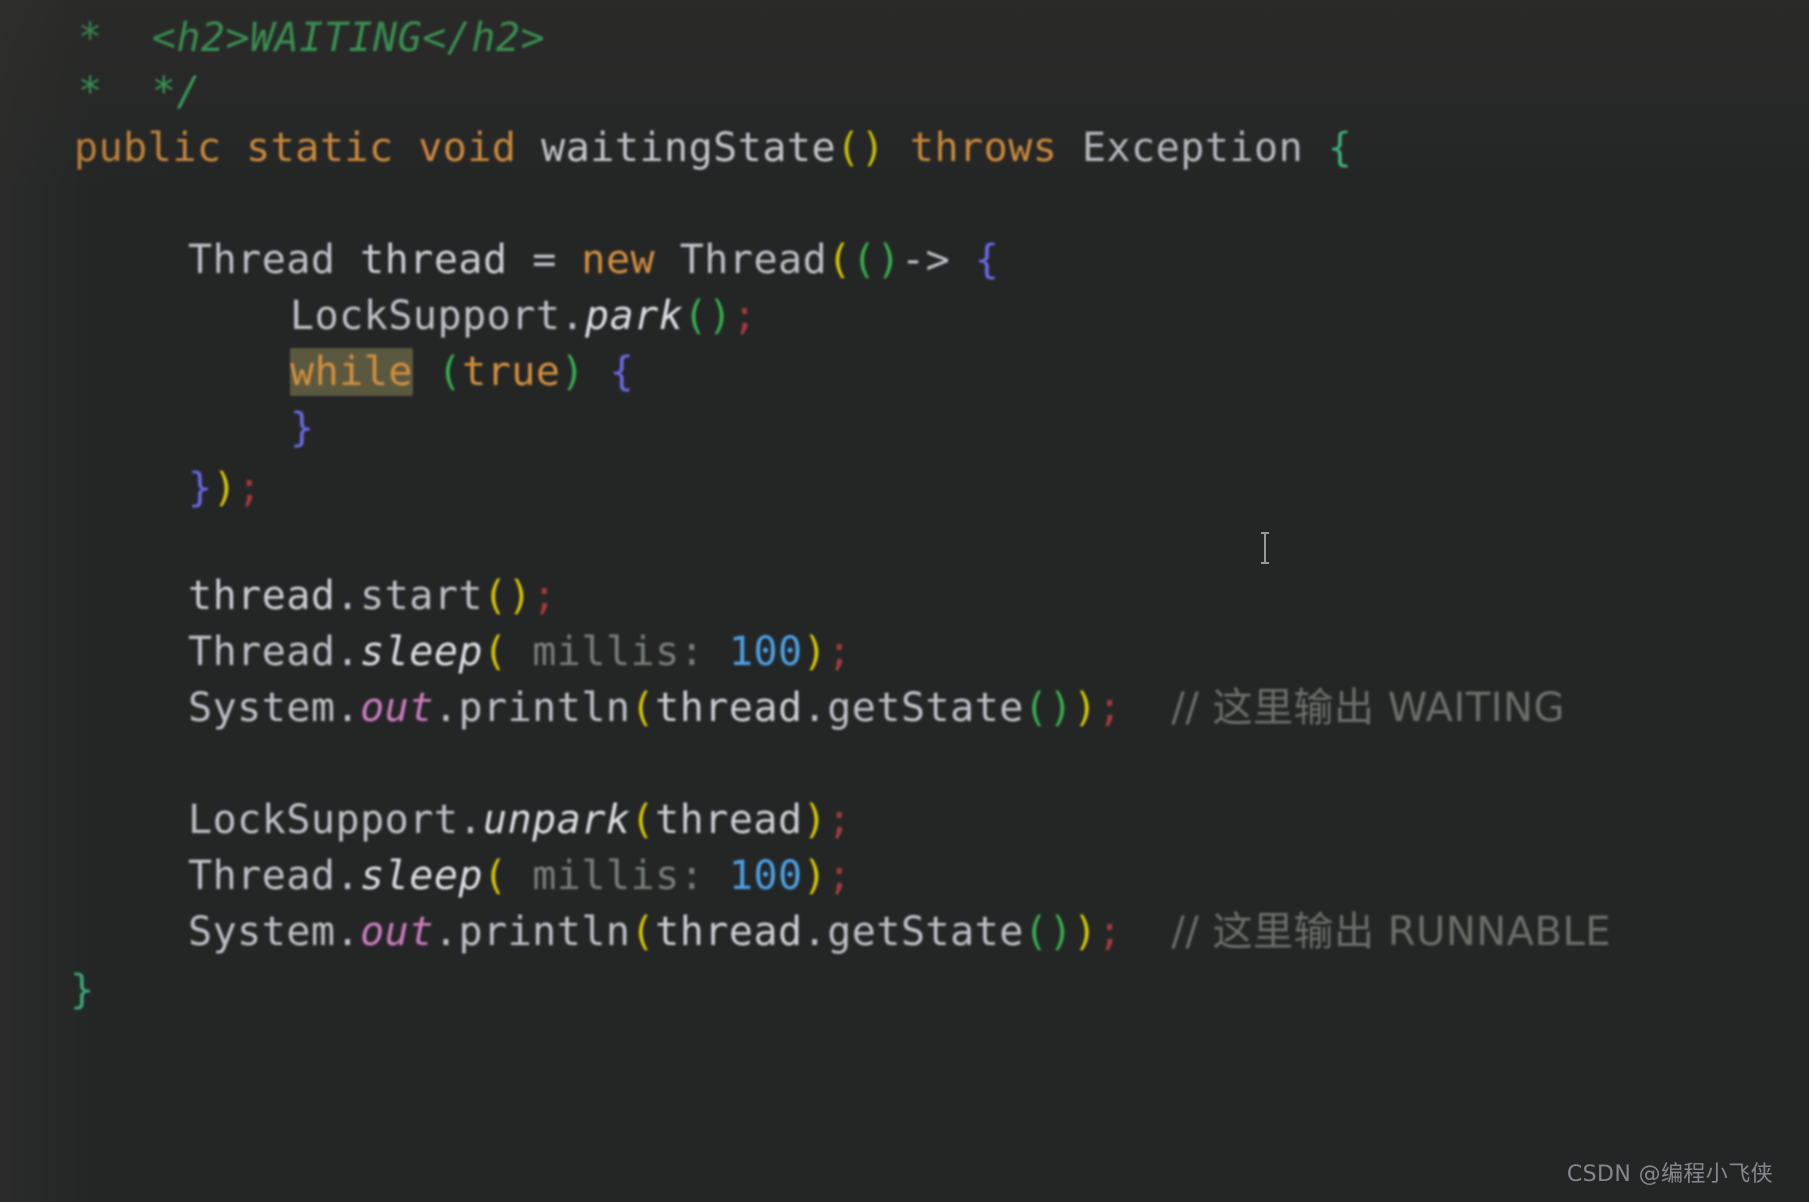  Describe the element at coordinates (1192, 148) in the screenshot. I see `type-exception: Exception` at that location.